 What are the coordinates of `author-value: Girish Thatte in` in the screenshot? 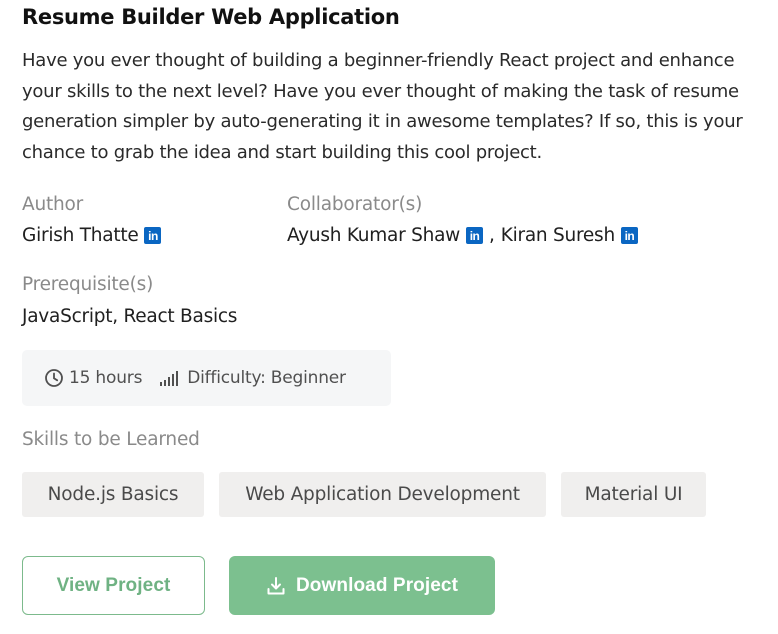 It's located at (92, 235).